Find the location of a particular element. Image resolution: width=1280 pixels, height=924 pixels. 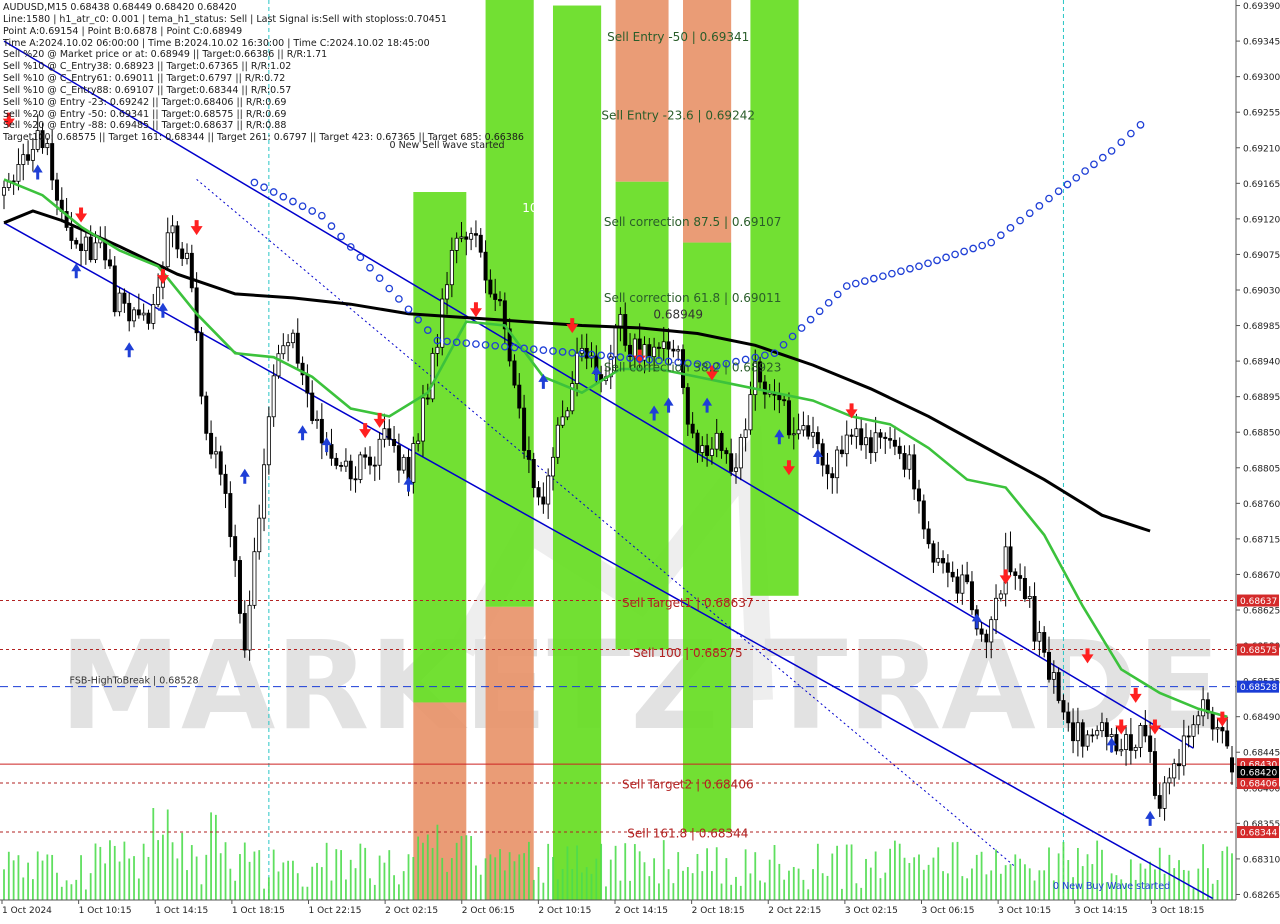

price-tick-label: 0.69390 is located at coordinates (1261, 7).